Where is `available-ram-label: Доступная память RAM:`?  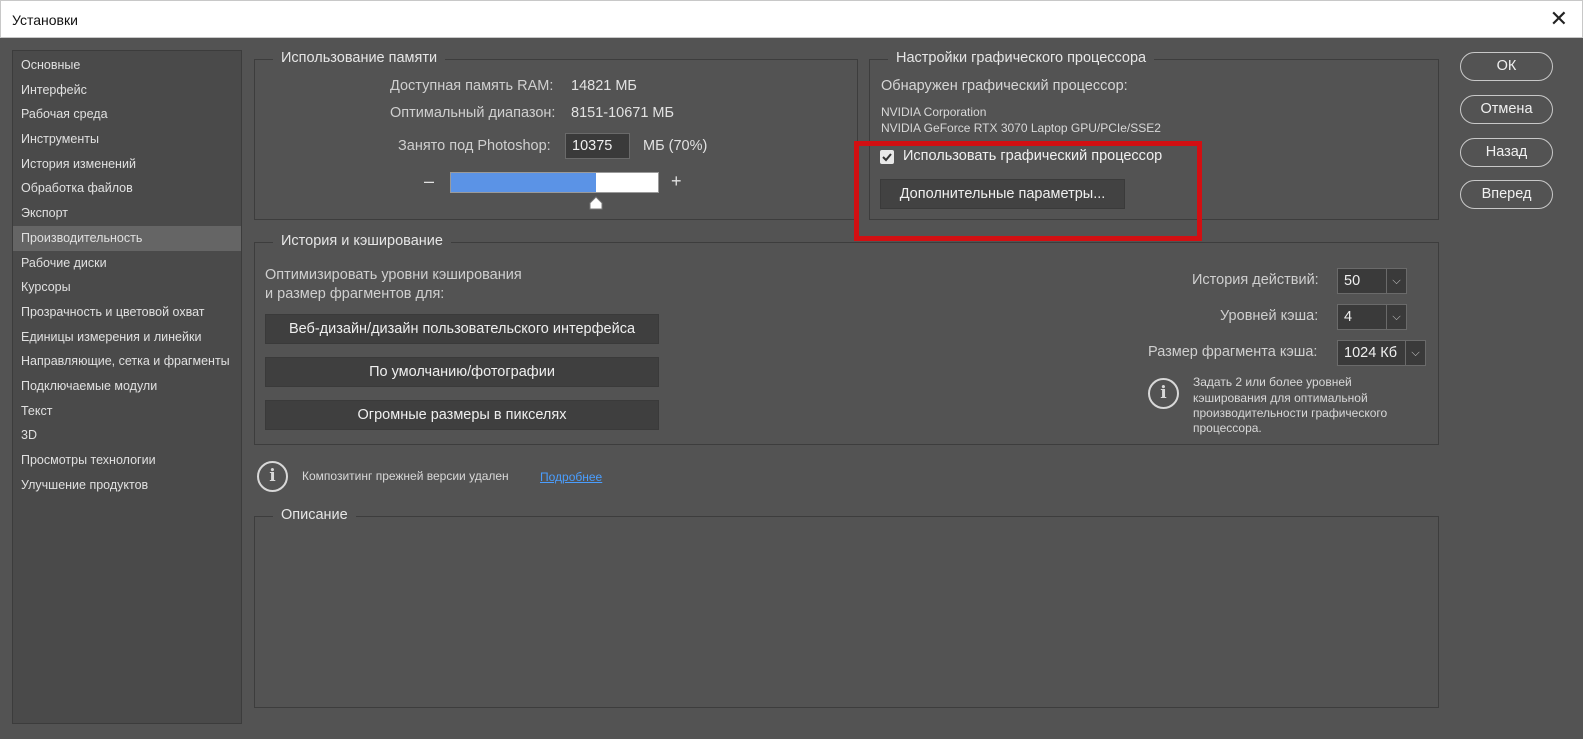 available-ram-label: Доступная память RAM: is located at coordinates (472, 86).